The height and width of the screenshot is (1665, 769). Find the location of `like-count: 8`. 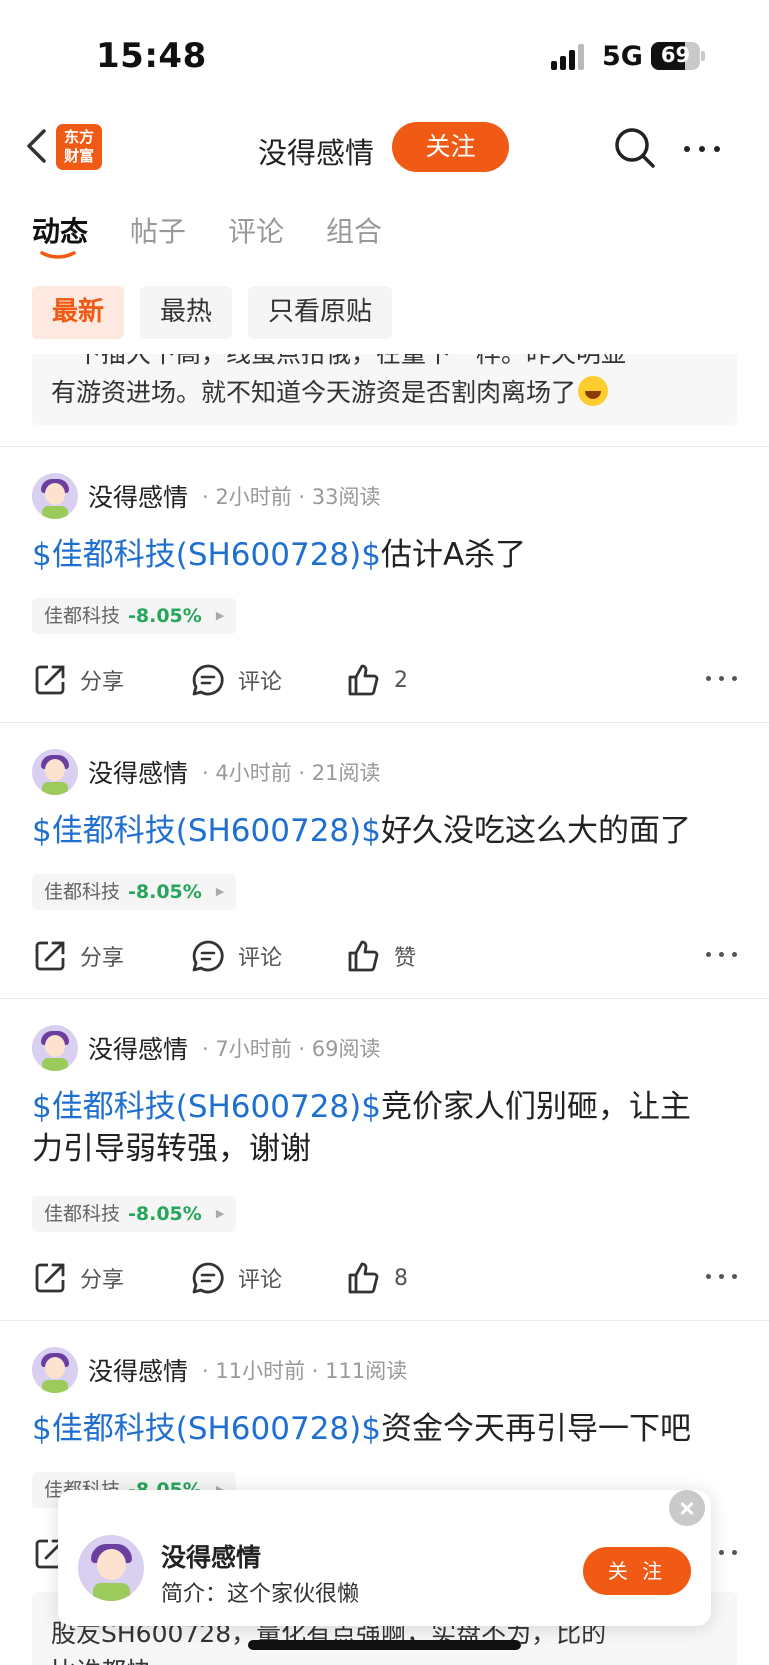

like-count: 8 is located at coordinates (401, 1278).